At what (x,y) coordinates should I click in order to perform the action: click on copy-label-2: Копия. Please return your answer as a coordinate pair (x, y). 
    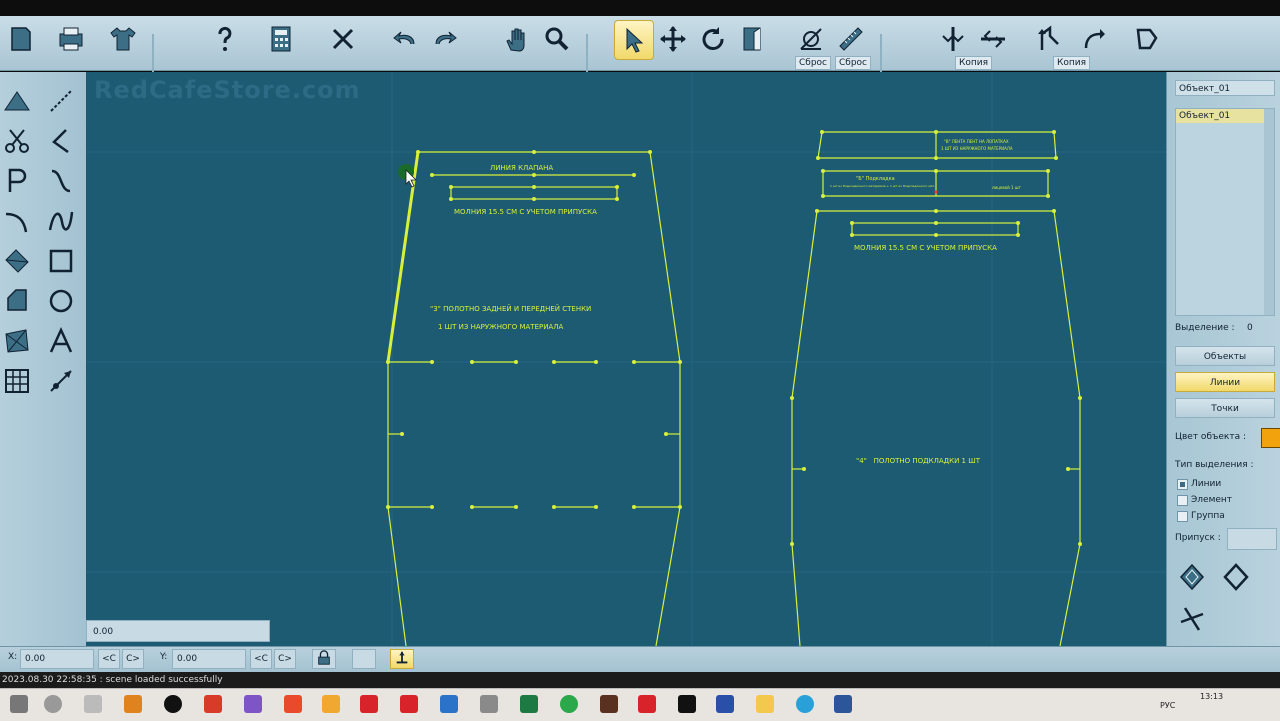
    Looking at the image, I should click on (1072, 63).